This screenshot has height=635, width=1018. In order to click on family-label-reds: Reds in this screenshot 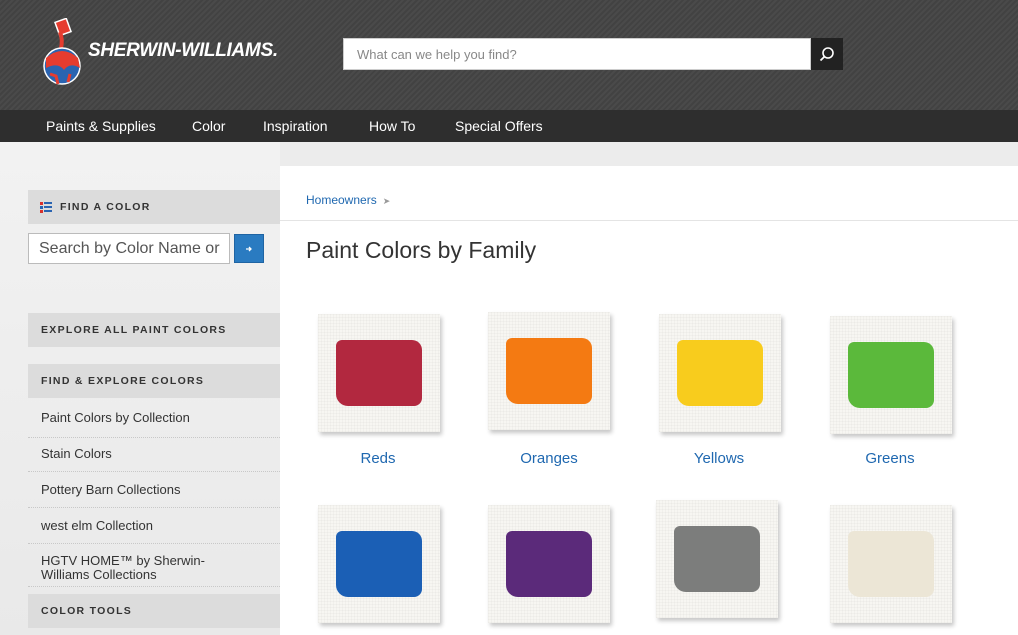, I will do `click(378, 458)`.